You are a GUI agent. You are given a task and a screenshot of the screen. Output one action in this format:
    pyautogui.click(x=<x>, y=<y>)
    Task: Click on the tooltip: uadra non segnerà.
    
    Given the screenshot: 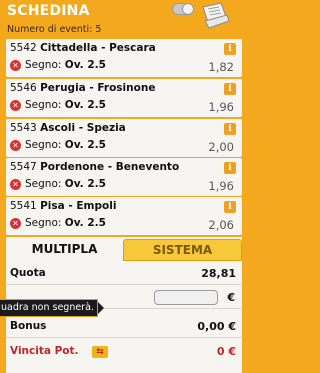 What is the action you would take?
    pyautogui.click(x=49, y=308)
    